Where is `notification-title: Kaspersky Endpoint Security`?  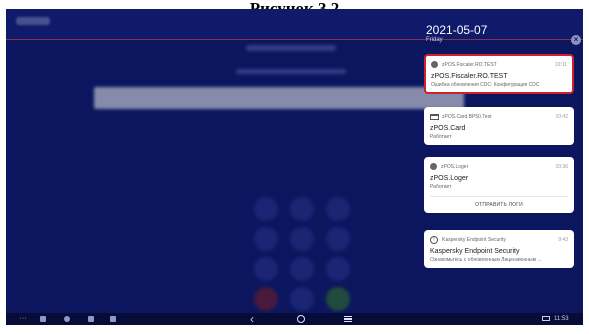
notification-title: Kaspersky Endpoint Security is located at coordinates (475, 251).